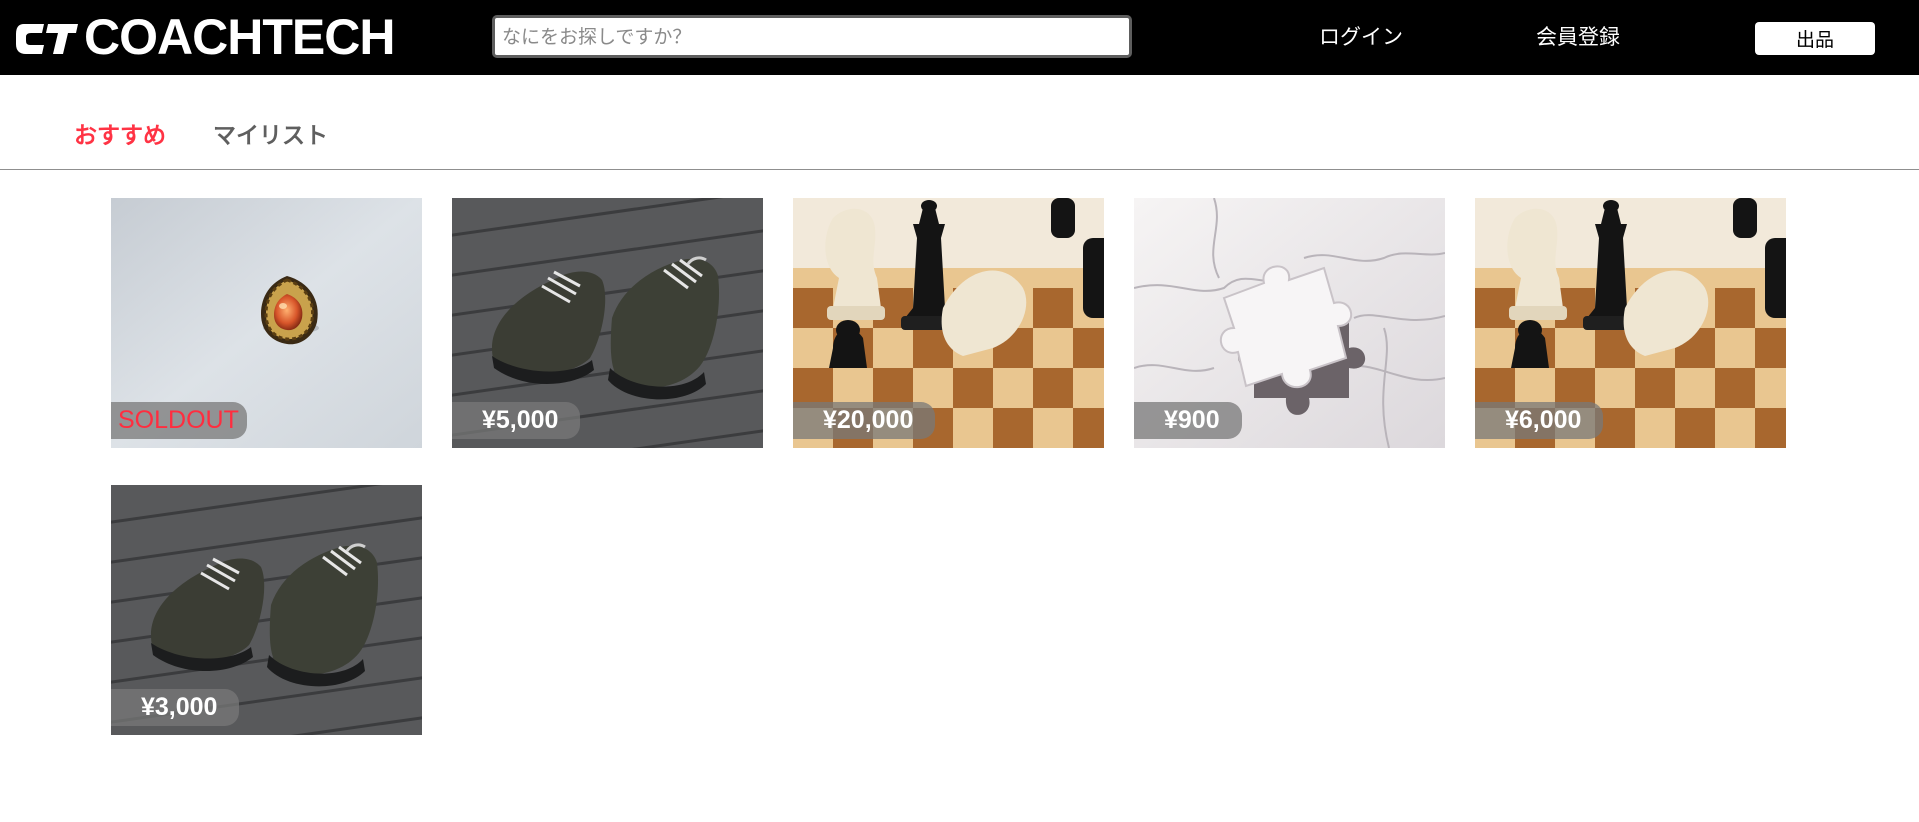 The image size is (1919, 822). I want to click on soldout-badge: SOLDOUT, so click(179, 420).